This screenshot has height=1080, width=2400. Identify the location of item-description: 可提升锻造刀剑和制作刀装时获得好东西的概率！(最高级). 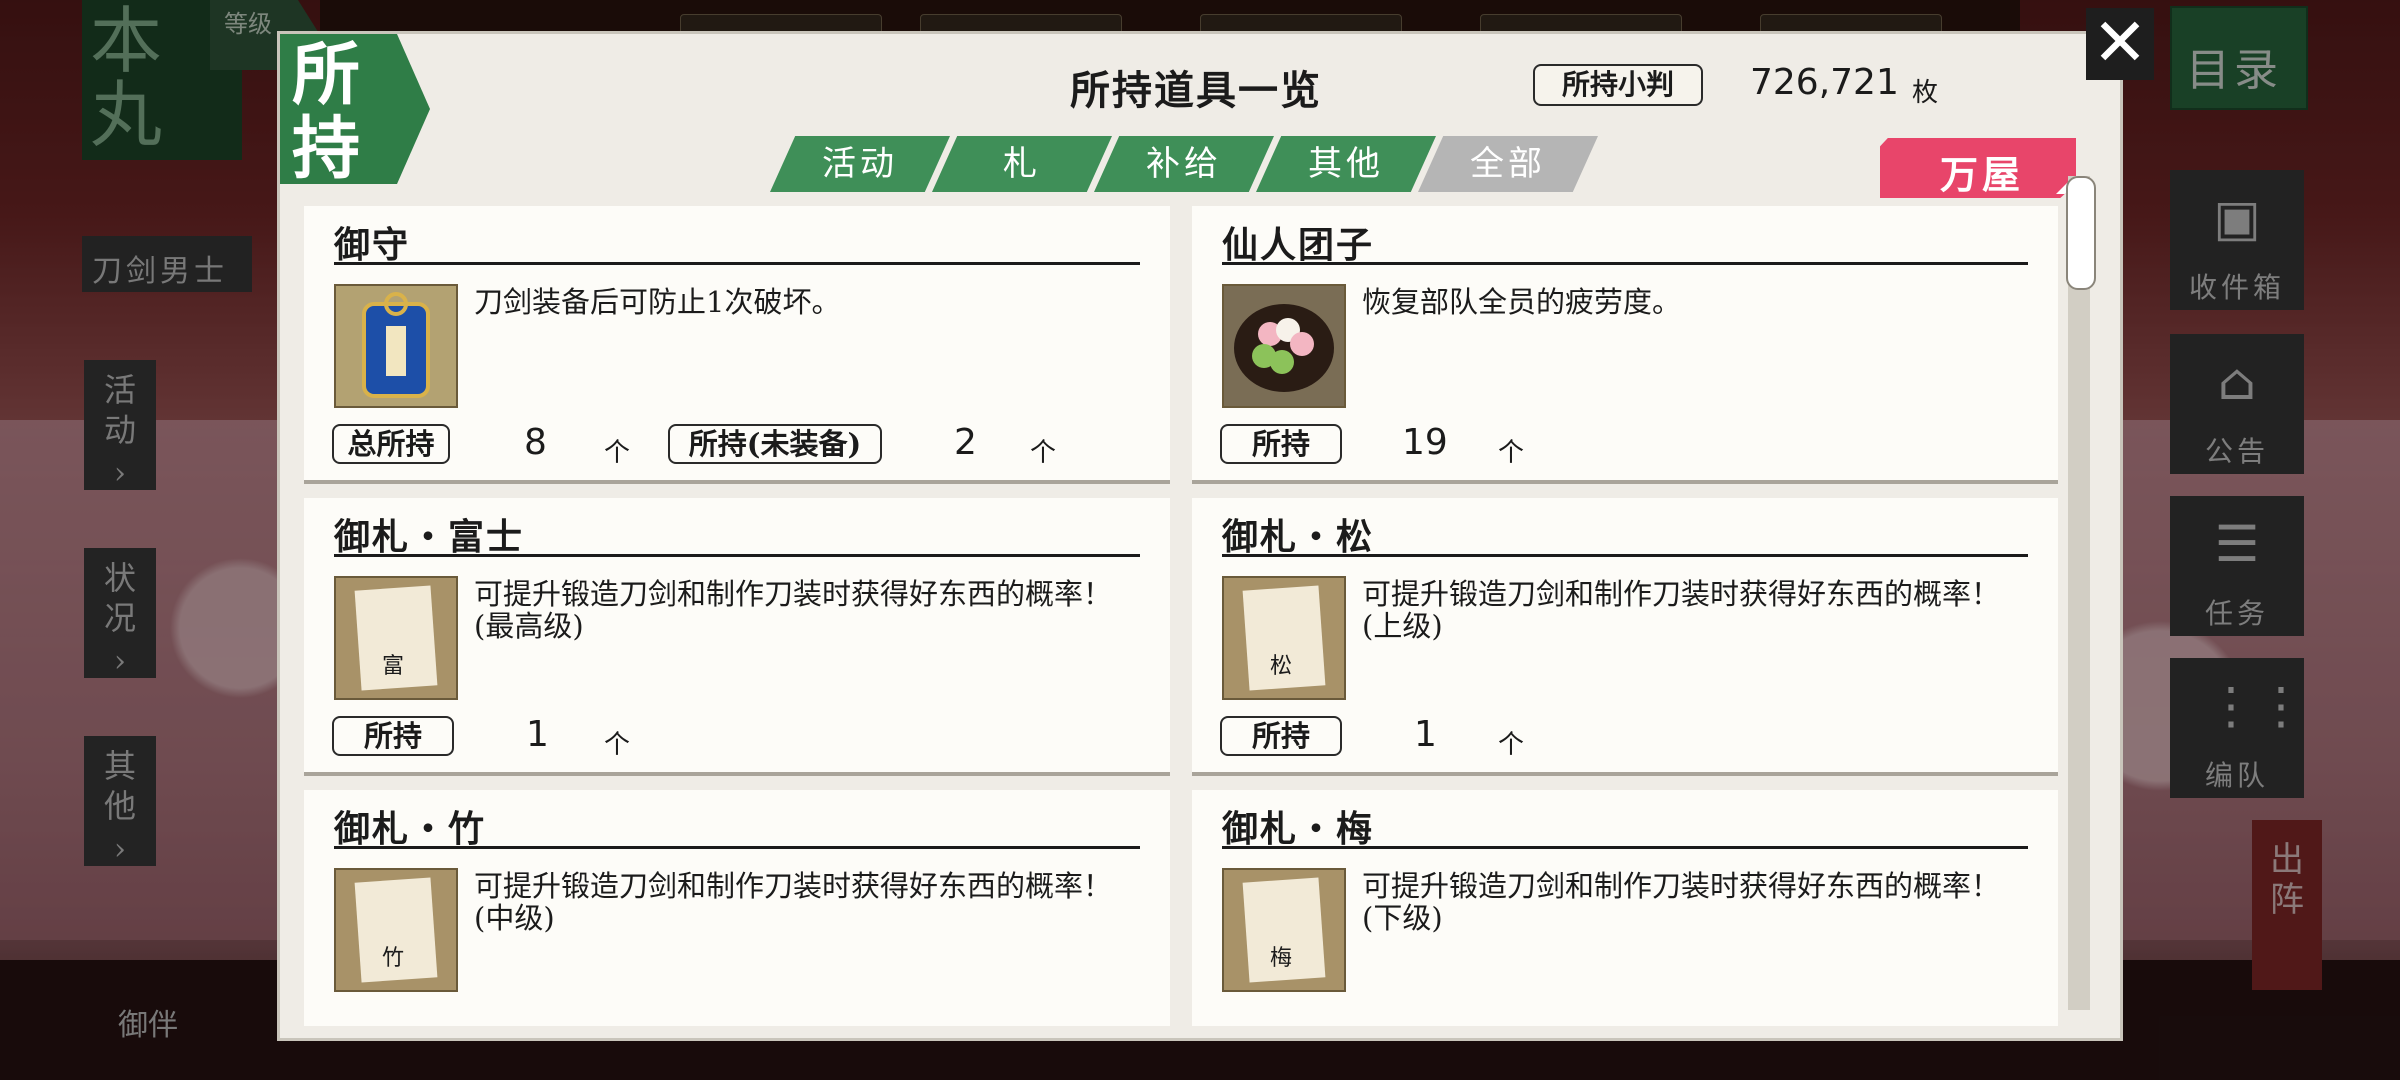
(793, 610).